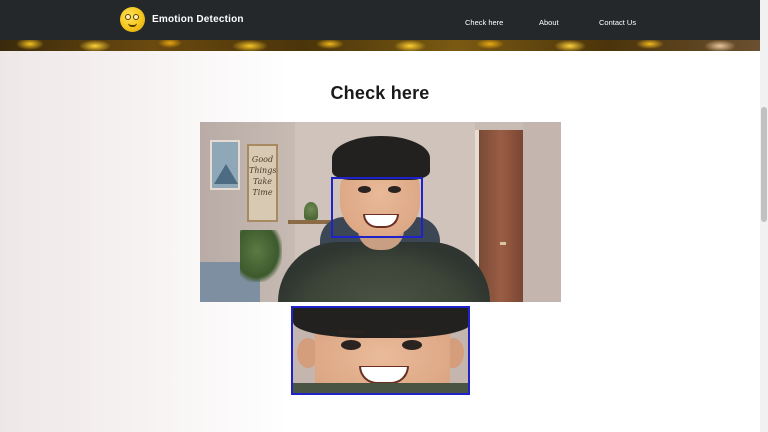 This screenshot has height=432, width=768. Describe the element at coordinates (764, 164) in the screenshot. I see `scrollbar-thumb` at that location.